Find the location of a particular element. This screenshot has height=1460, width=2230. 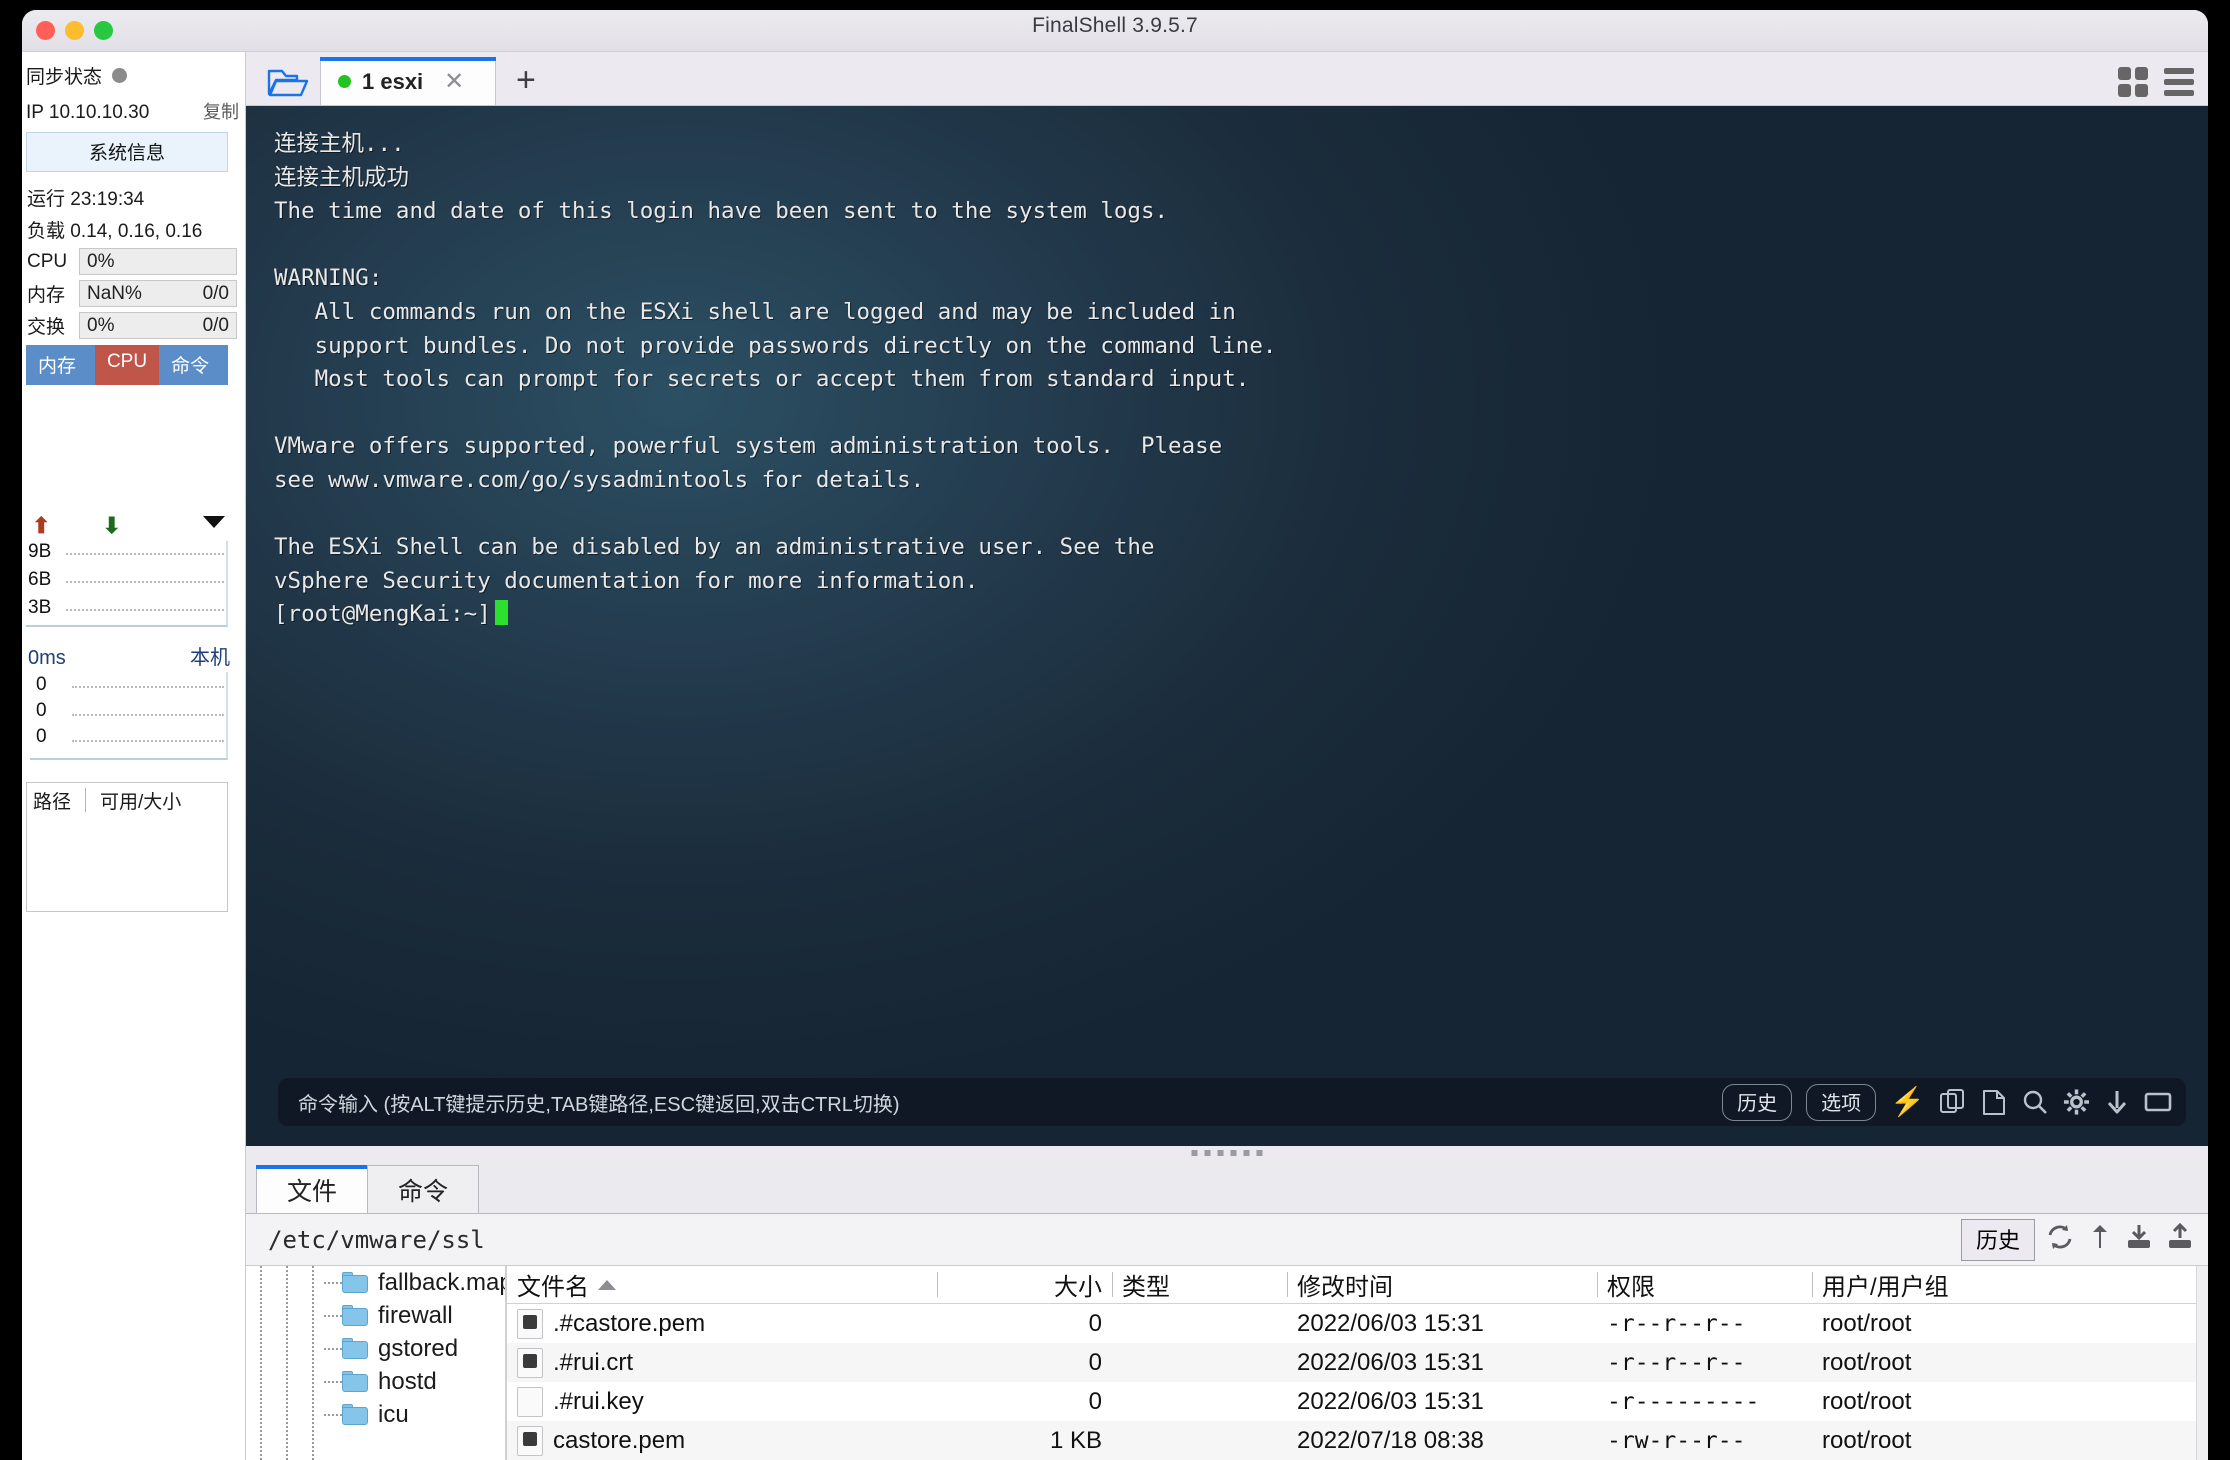

file-manager-tabs: 文件 命令 is located at coordinates (1227, 1187).